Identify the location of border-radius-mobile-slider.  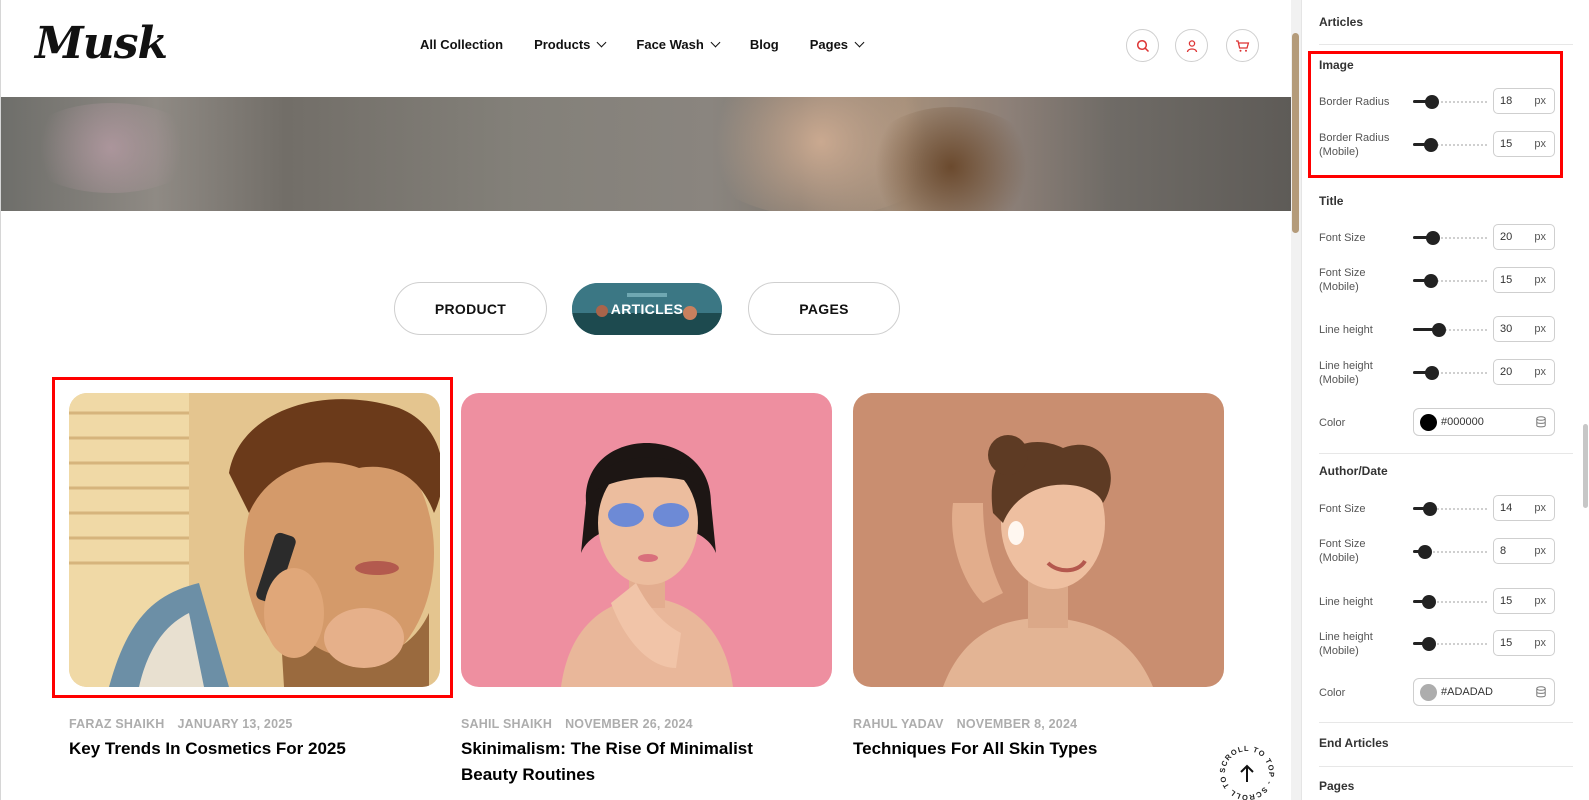
(1450, 145).